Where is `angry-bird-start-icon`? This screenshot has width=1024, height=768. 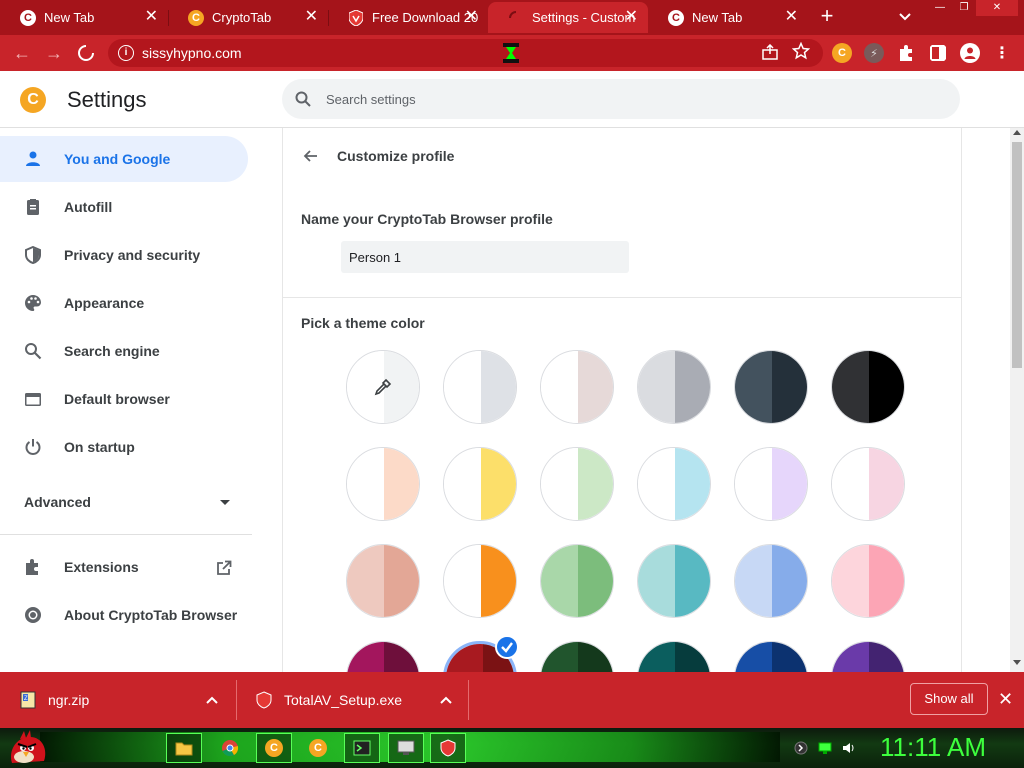
angry-bird-start-icon is located at coordinates (28, 748).